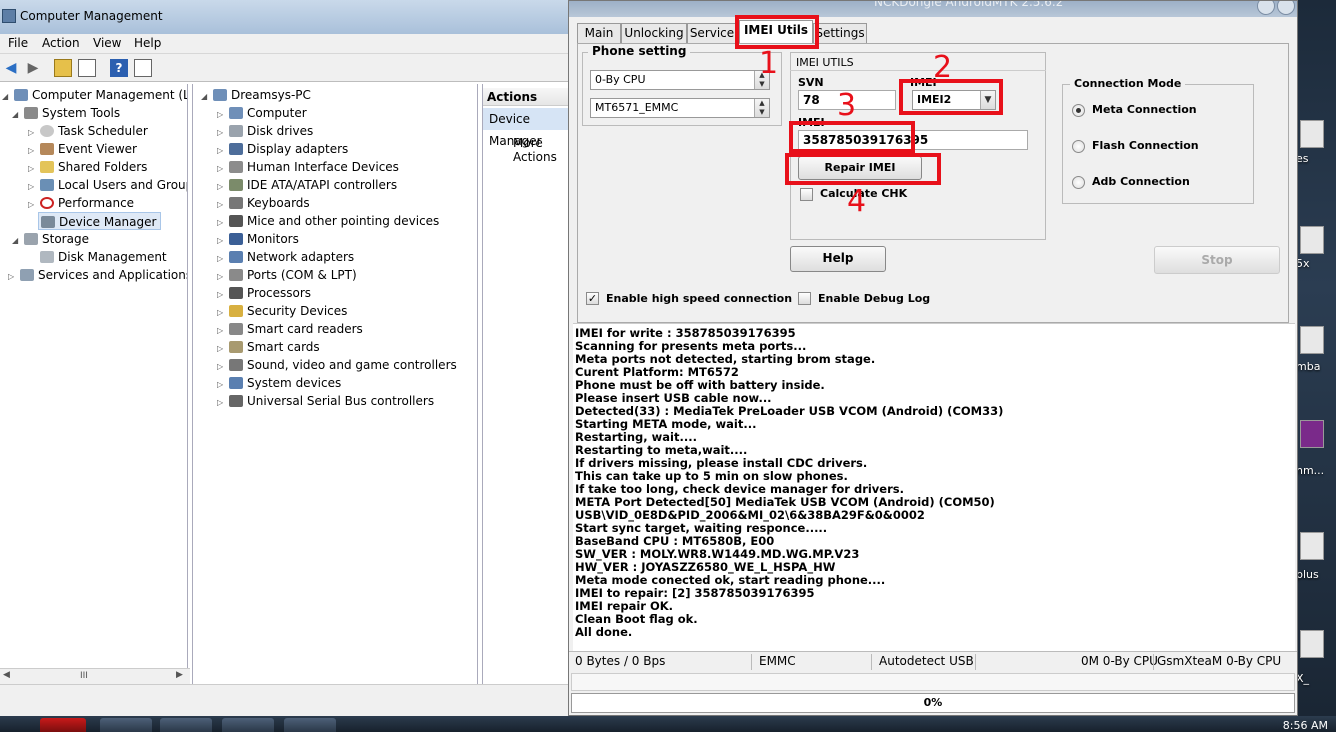 The width and height of the screenshot is (1336, 732). I want to click on actions-device-manager: Device Manager, so click(526, 128).